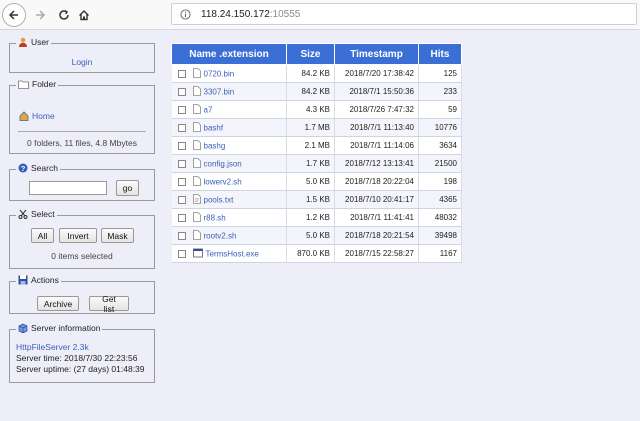 The image size is (640, 421). What do you see at coordinates (376, 235) in the screenshot?
I see `file-timestamp-cell: 2018/7/18 20:21:54` at bounding box center [376, 235].